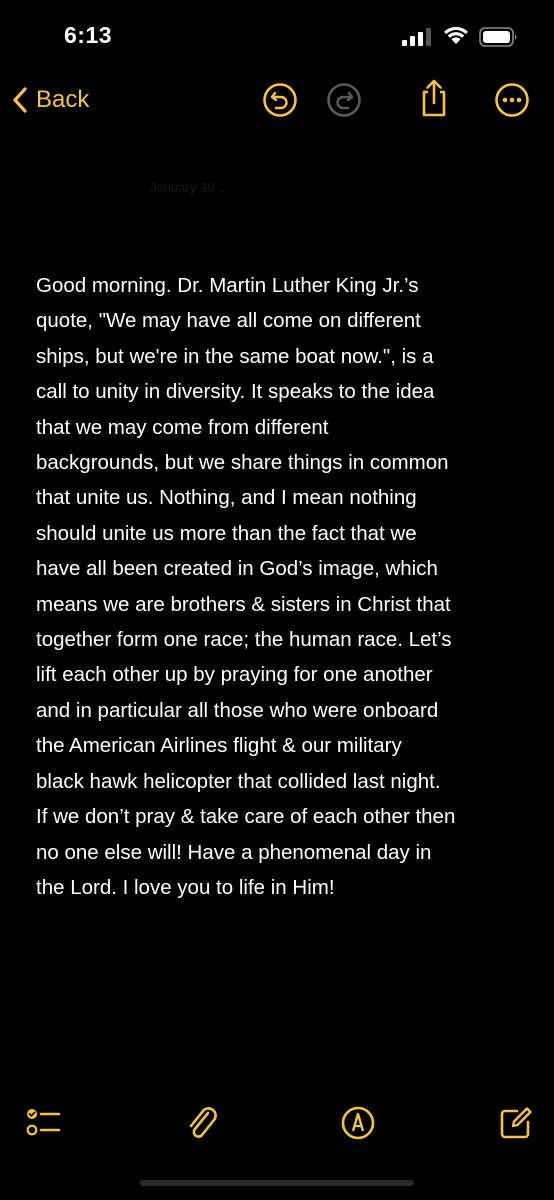 This screenshot has width=554, height=1200. I want to click on home-indicator, so click(277, 1183).